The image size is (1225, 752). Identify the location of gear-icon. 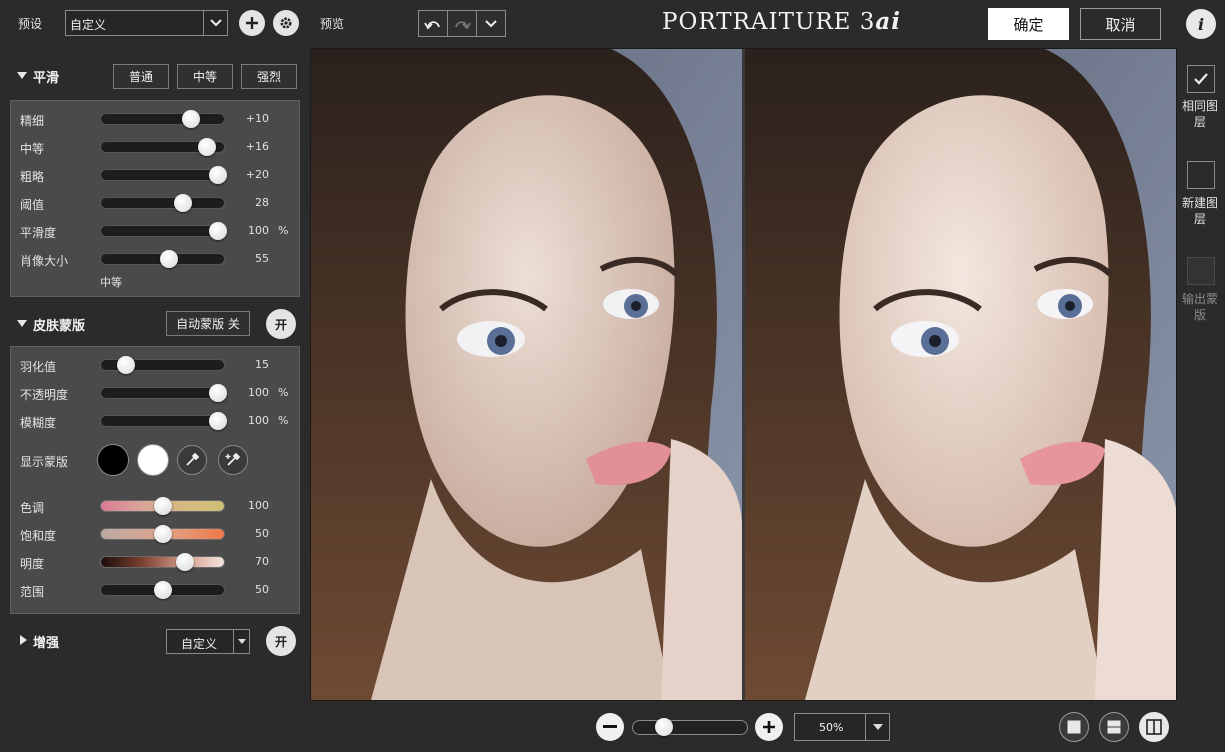
(286, 23).